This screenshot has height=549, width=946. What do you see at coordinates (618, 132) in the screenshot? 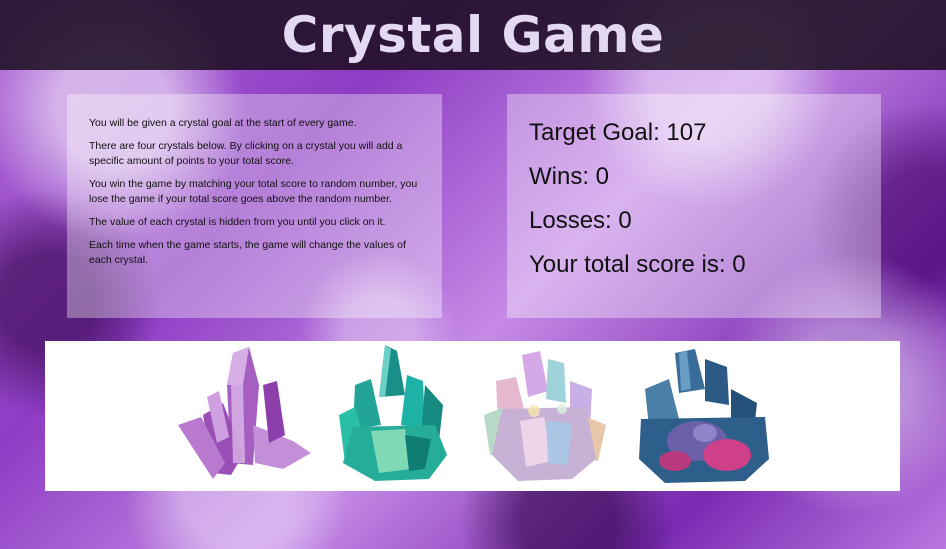
I see `target-goal: Target Goal: 107` at bounding box center [618, 132].